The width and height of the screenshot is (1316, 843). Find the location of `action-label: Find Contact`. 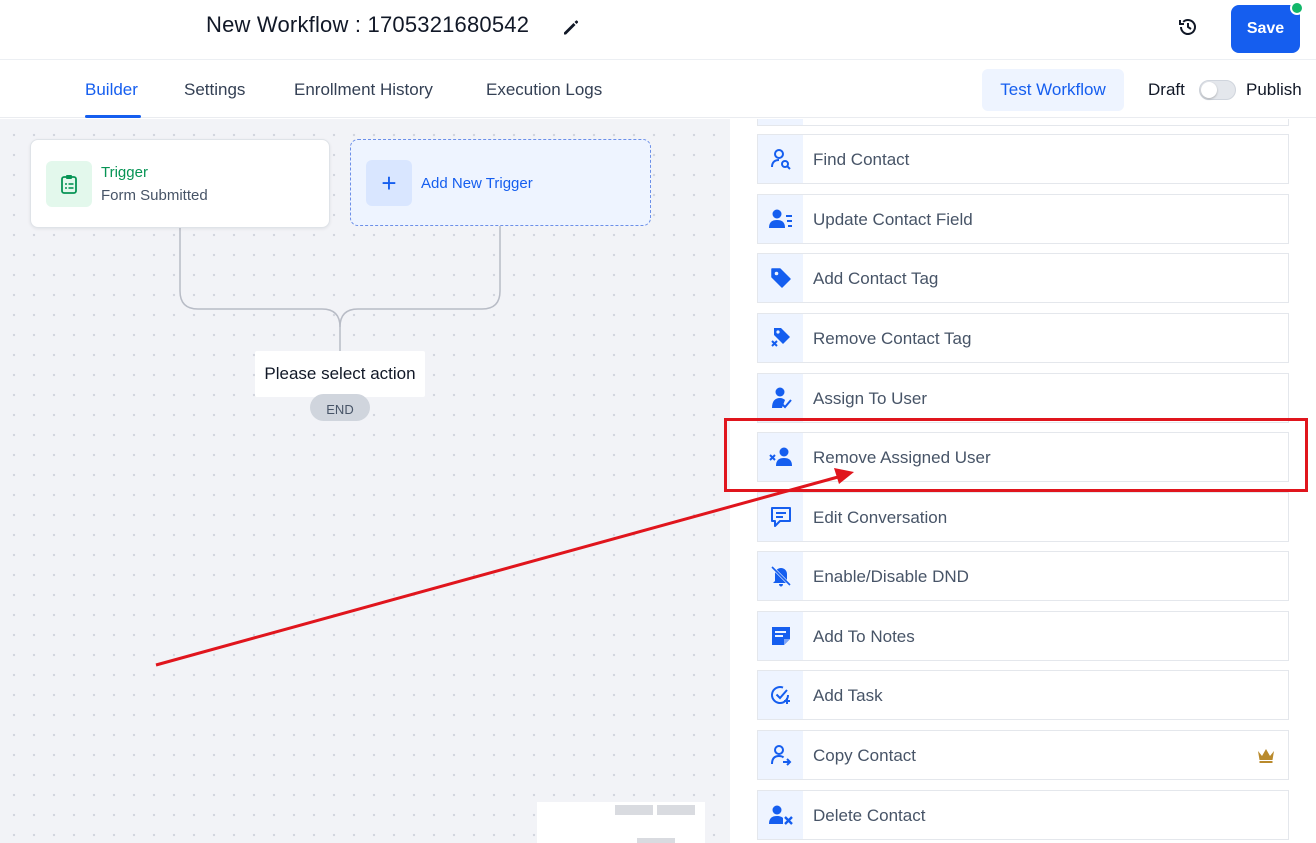

action-label: Find Contact is located at coordinates (861, 159).